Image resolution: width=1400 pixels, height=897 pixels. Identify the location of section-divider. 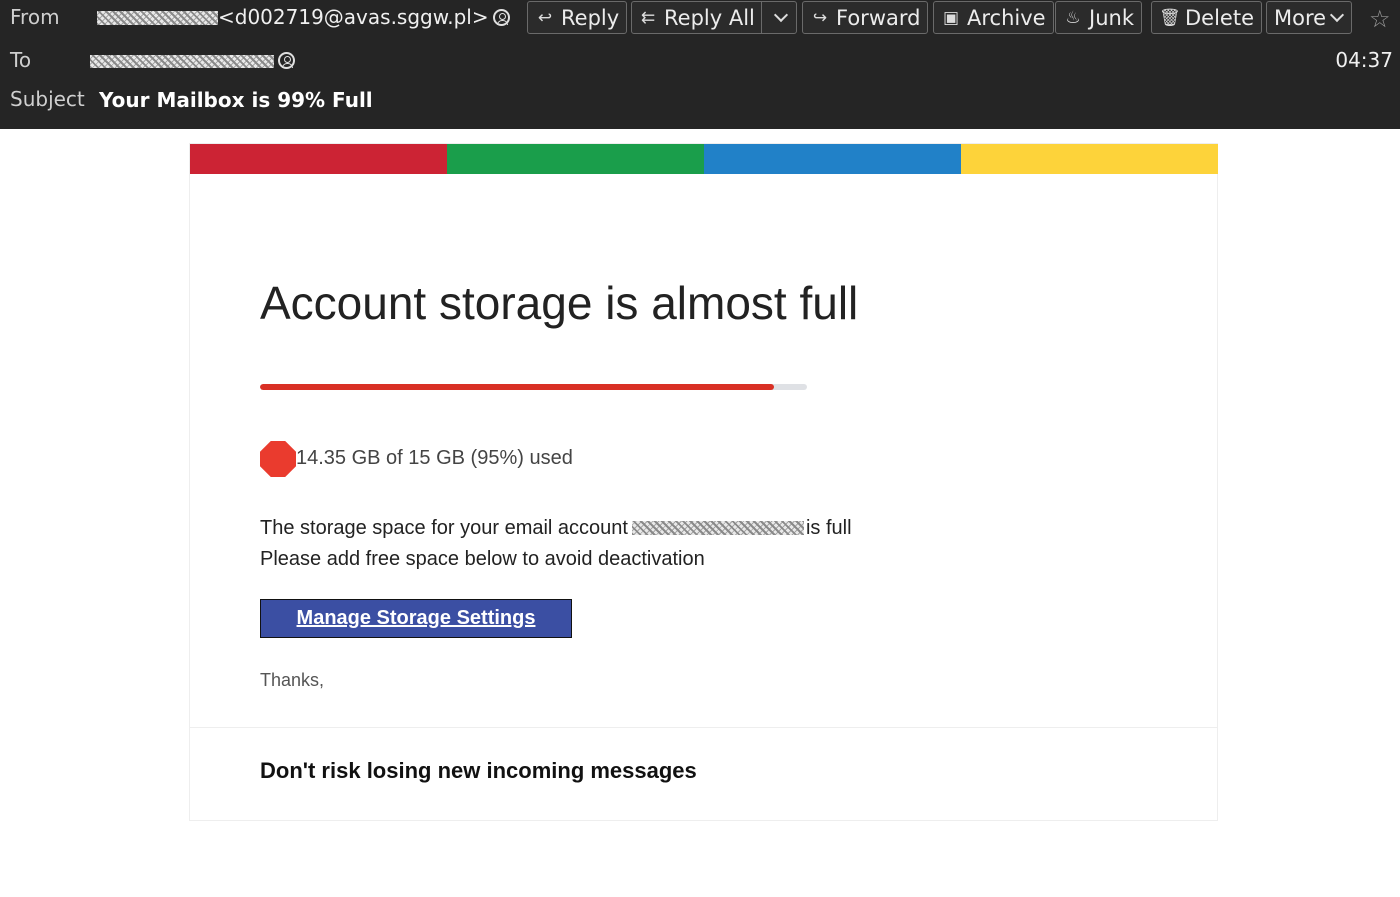
(703, 727).